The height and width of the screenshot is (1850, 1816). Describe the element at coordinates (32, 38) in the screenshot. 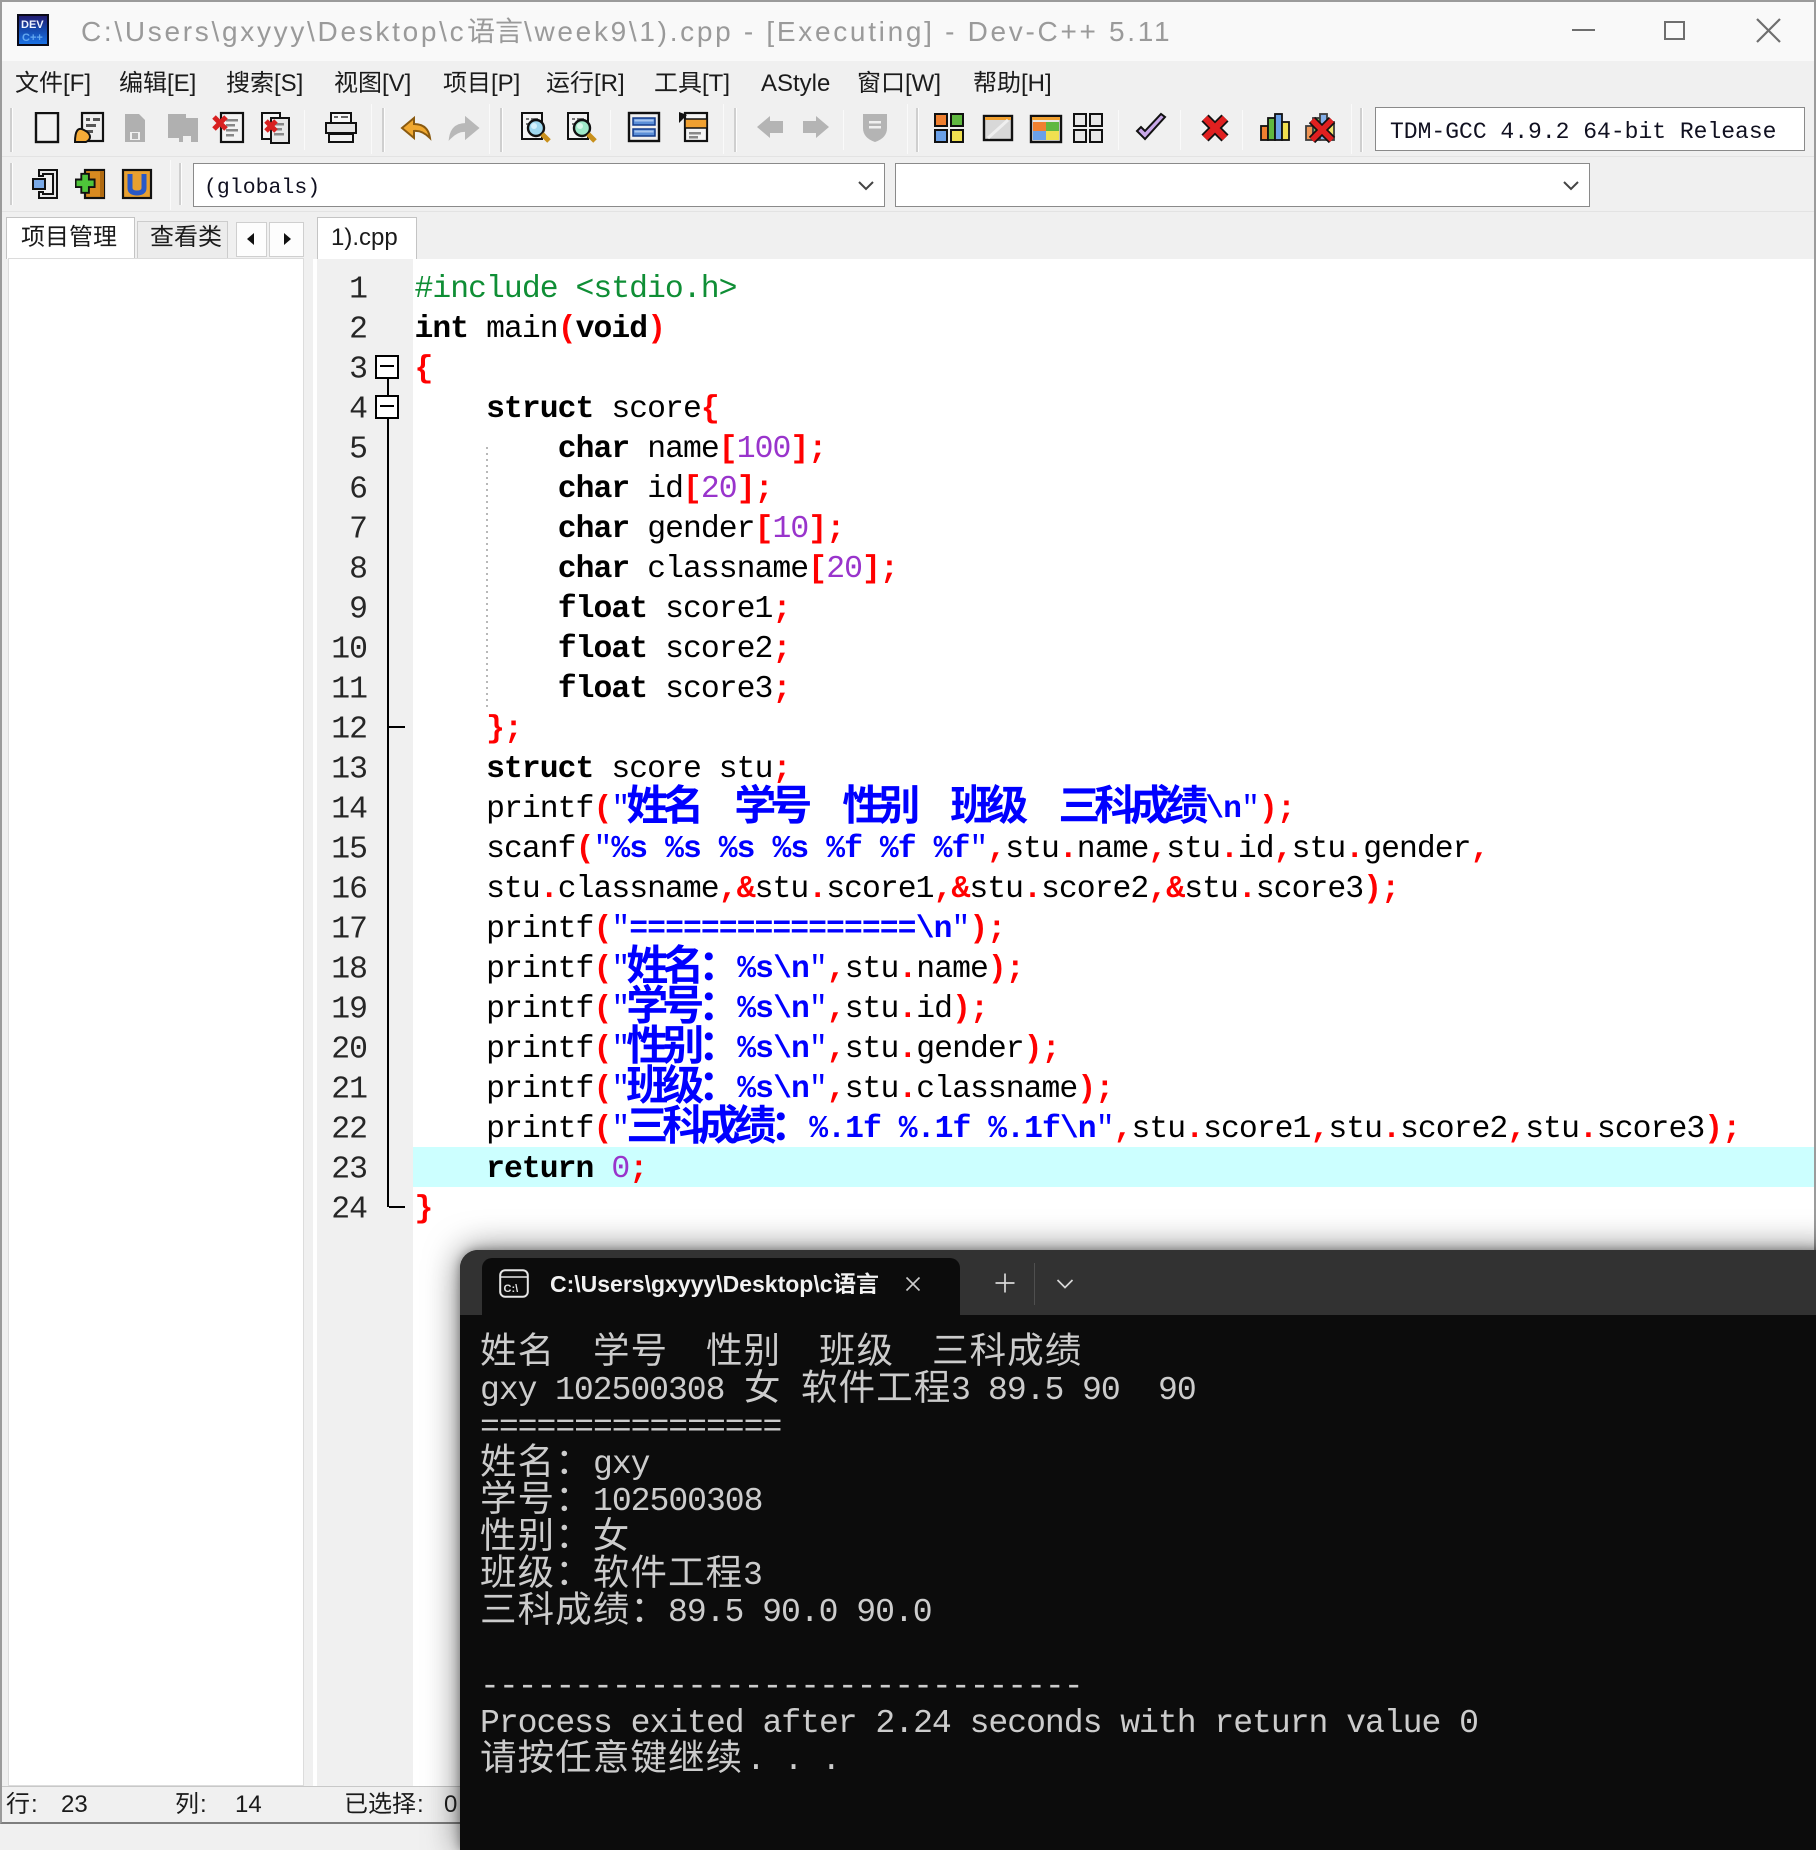

I see `svg-text: C++` at that location.